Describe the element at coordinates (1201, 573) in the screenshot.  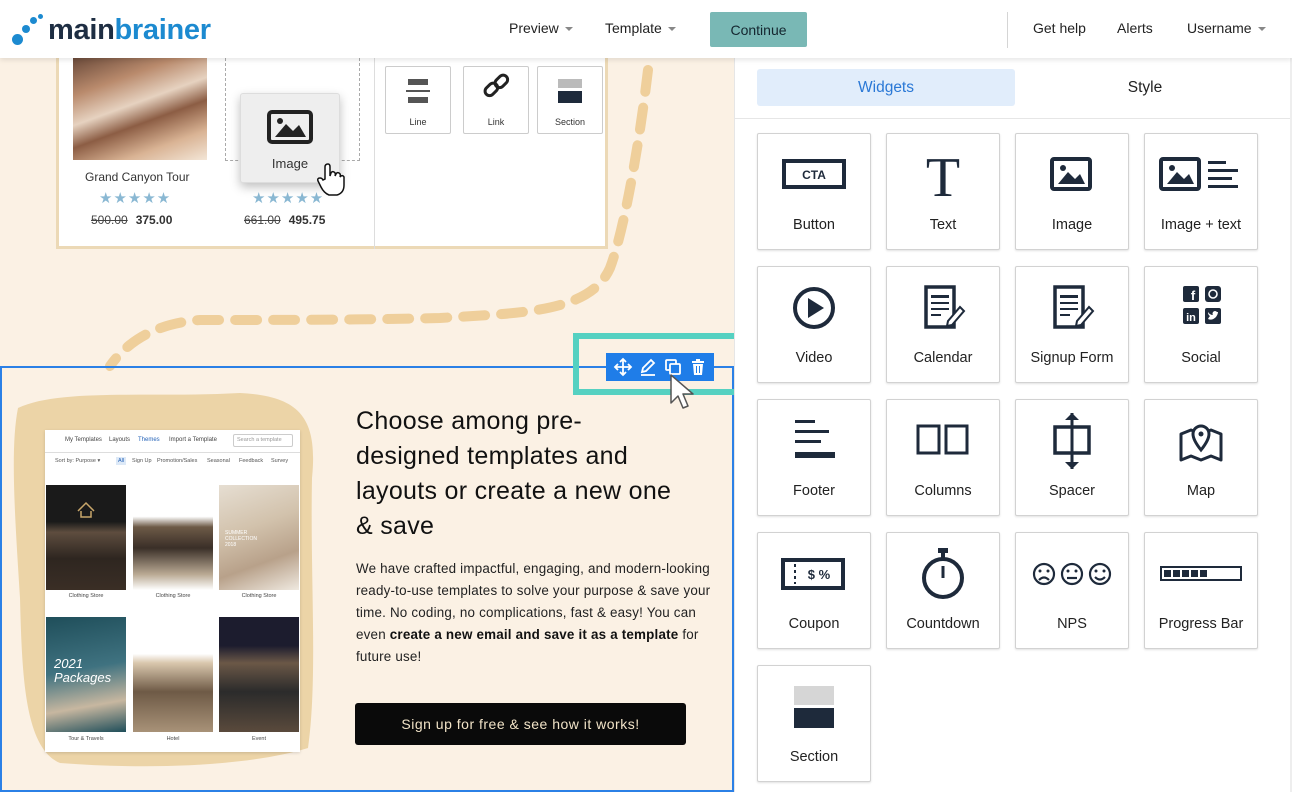
I see `progress-bar-icon` at that location.